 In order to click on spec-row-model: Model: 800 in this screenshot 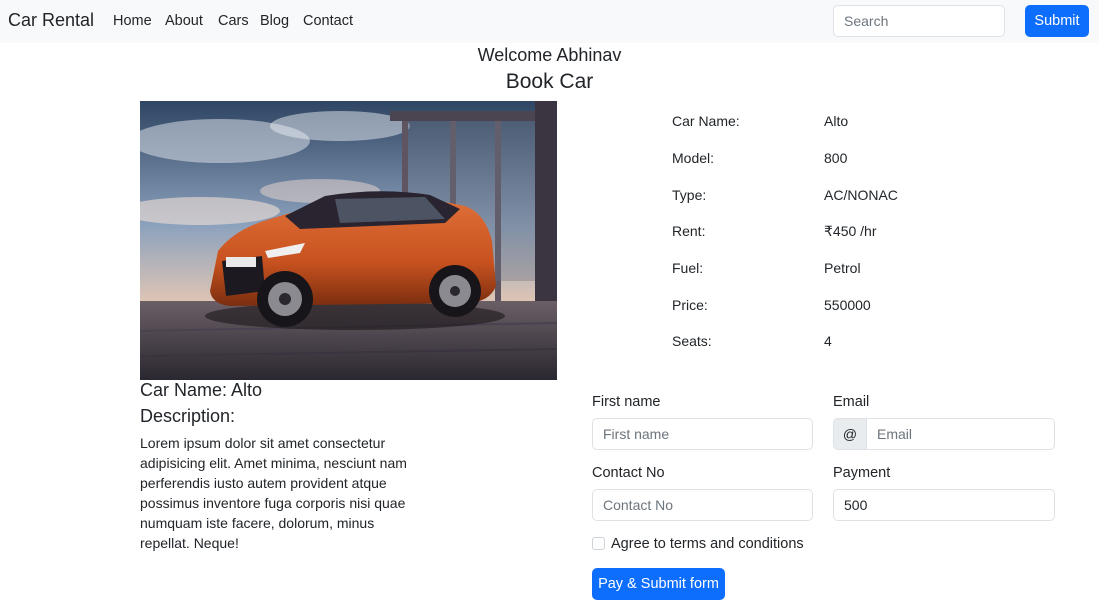, I will do `click(842, 160)`.